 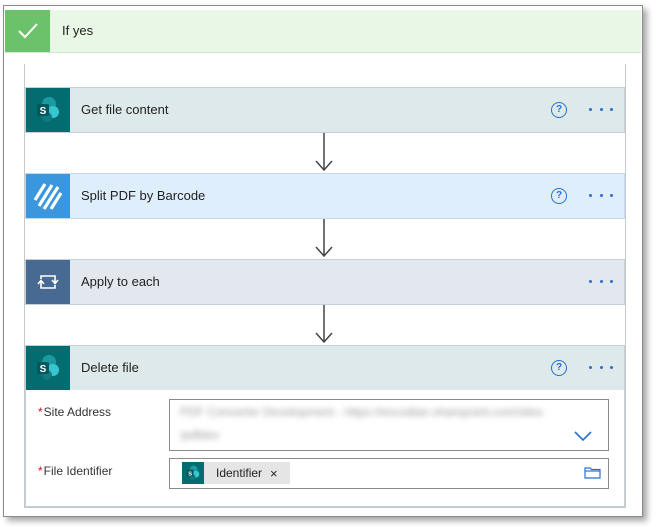 I want to click on action-card-delete-file: S Delete file ?, so click(x=325, y=368).